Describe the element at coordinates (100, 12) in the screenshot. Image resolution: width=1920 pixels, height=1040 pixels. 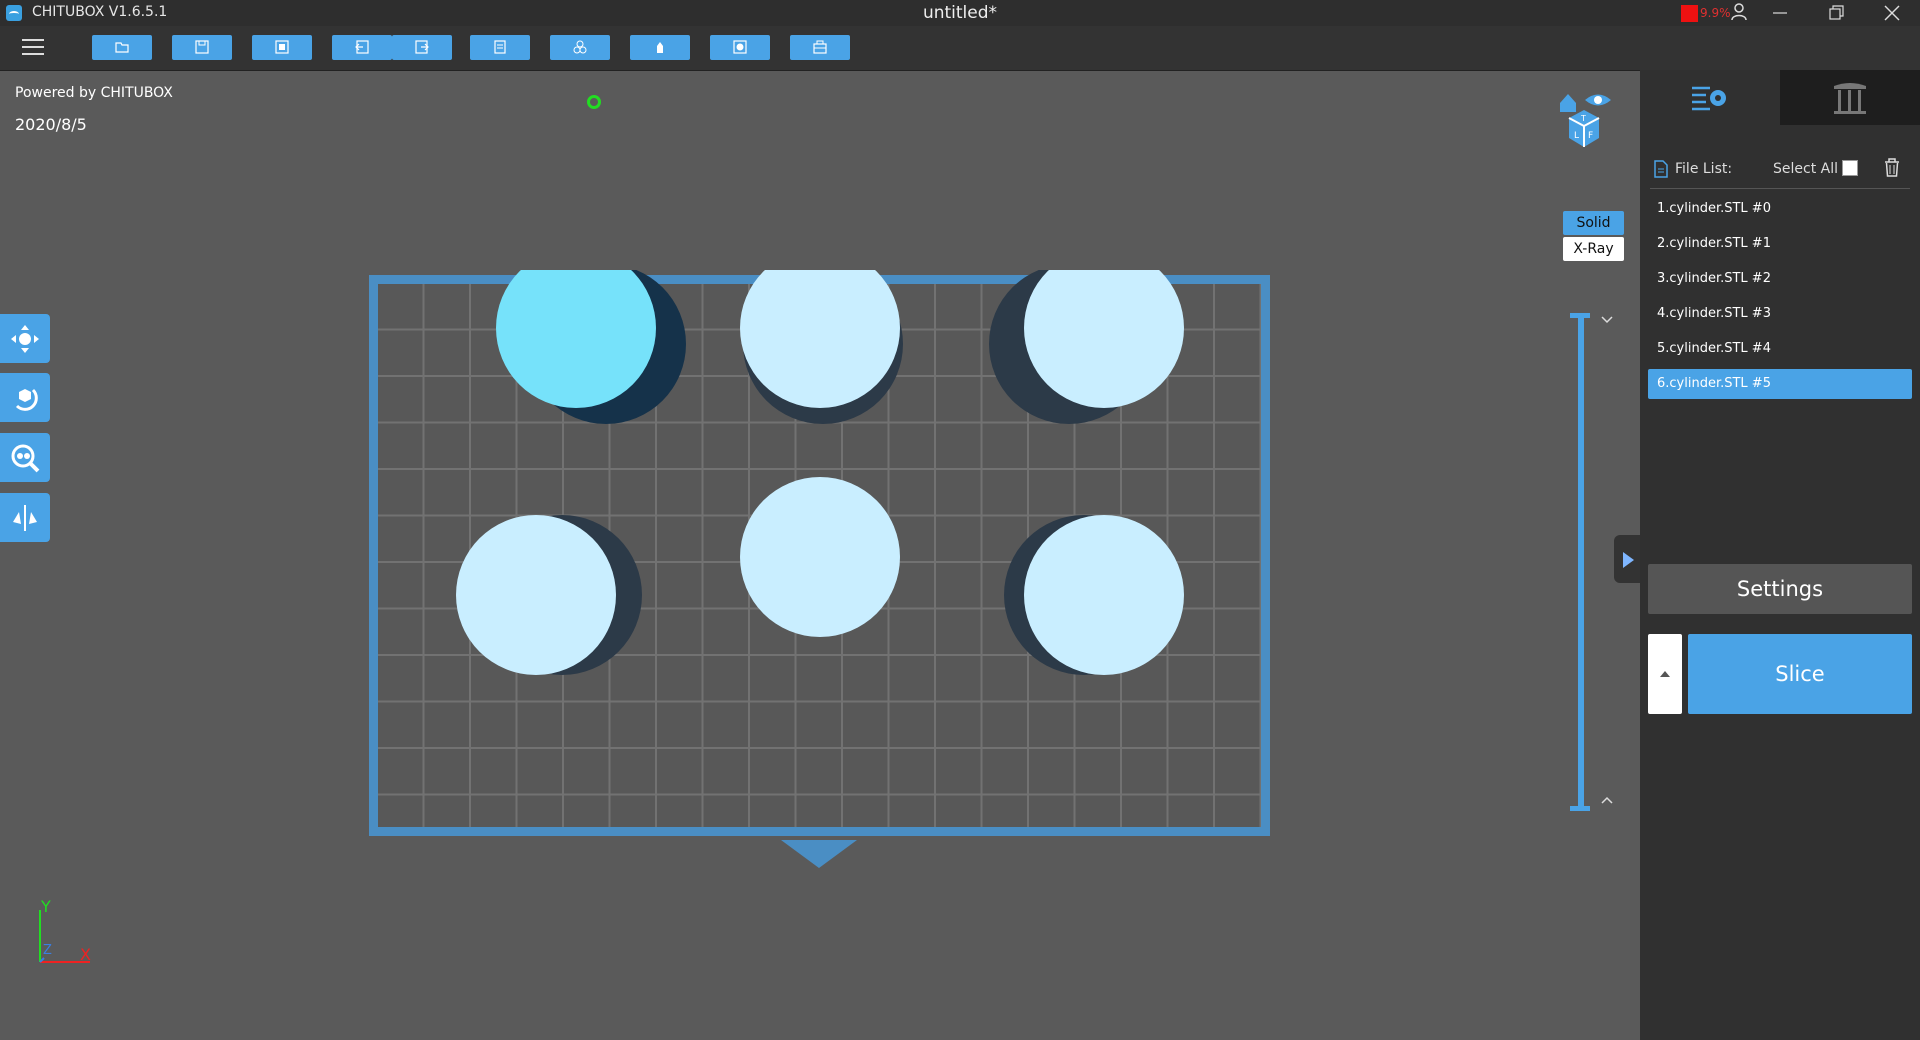
I see `app-title: CHITUBOX V1.6.5.1` at that location.